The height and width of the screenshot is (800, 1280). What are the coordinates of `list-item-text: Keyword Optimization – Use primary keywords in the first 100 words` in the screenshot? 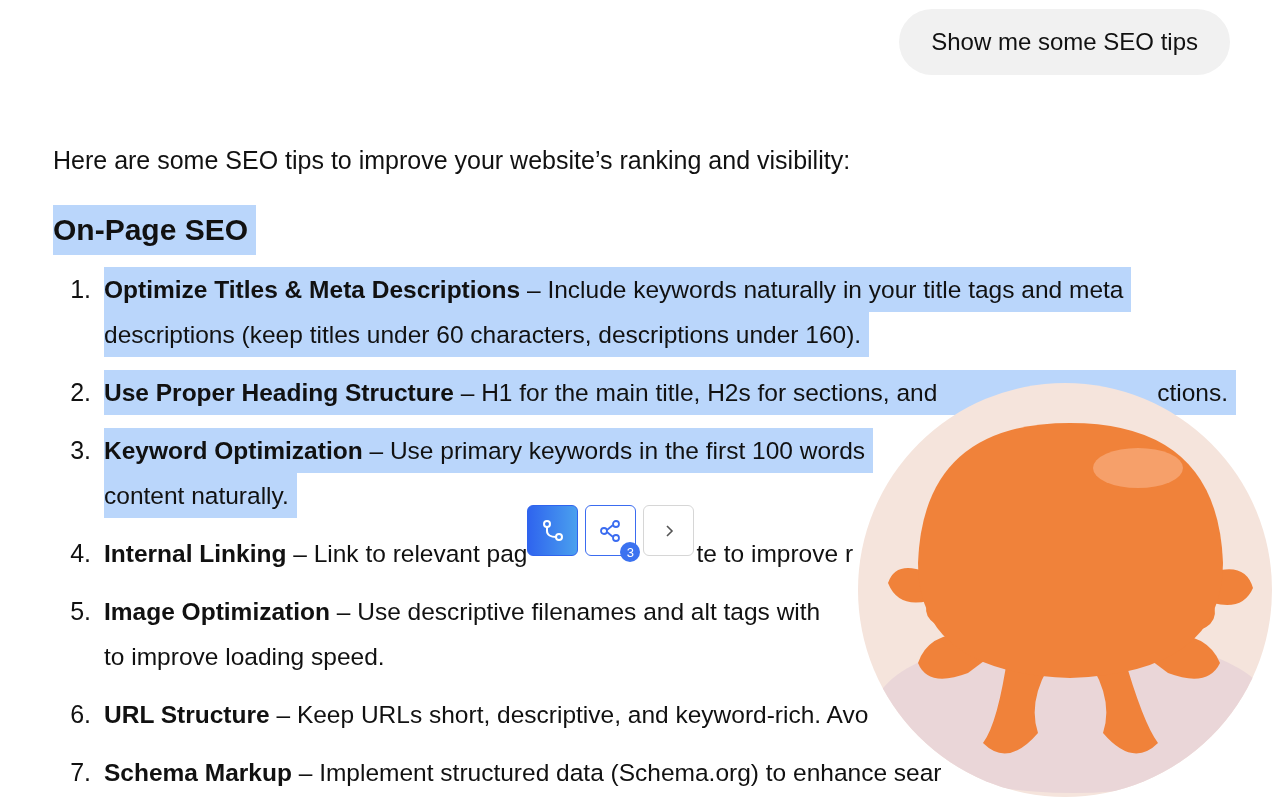 It's located at (485, 450).